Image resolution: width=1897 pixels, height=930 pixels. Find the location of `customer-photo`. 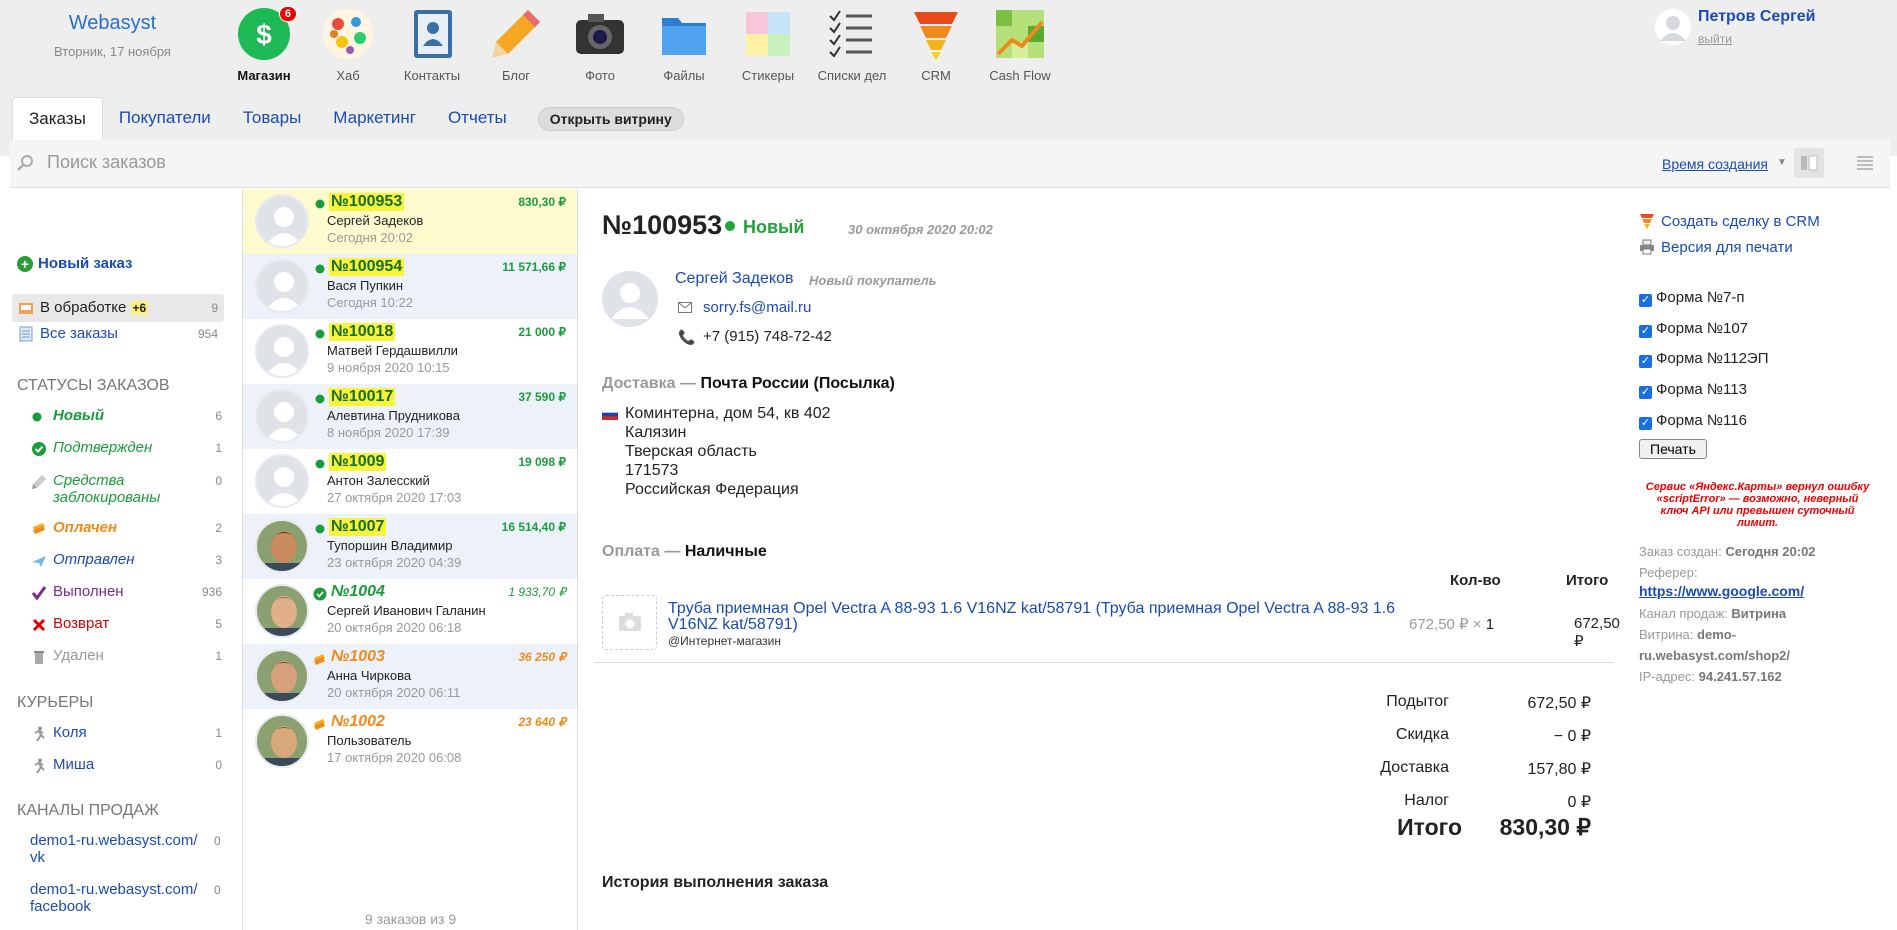

customer-photo is located at coordinates (282, 676).